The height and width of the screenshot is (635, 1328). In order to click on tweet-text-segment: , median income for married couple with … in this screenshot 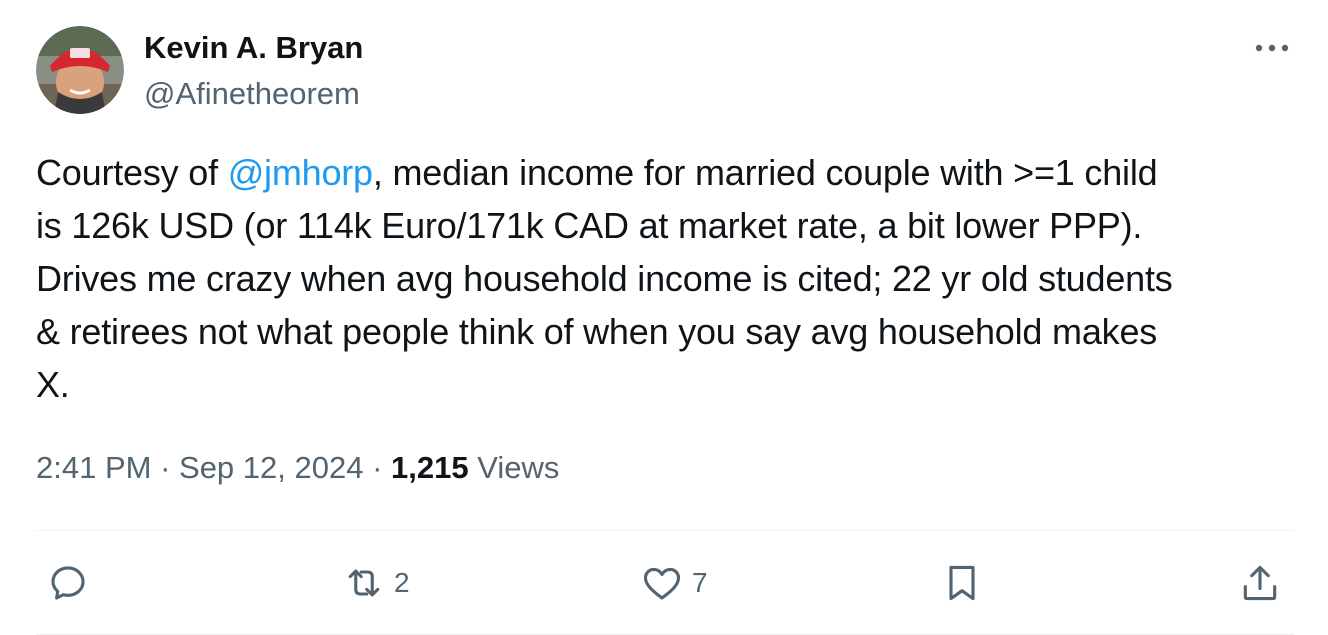, I will do `click(765, 172)`.